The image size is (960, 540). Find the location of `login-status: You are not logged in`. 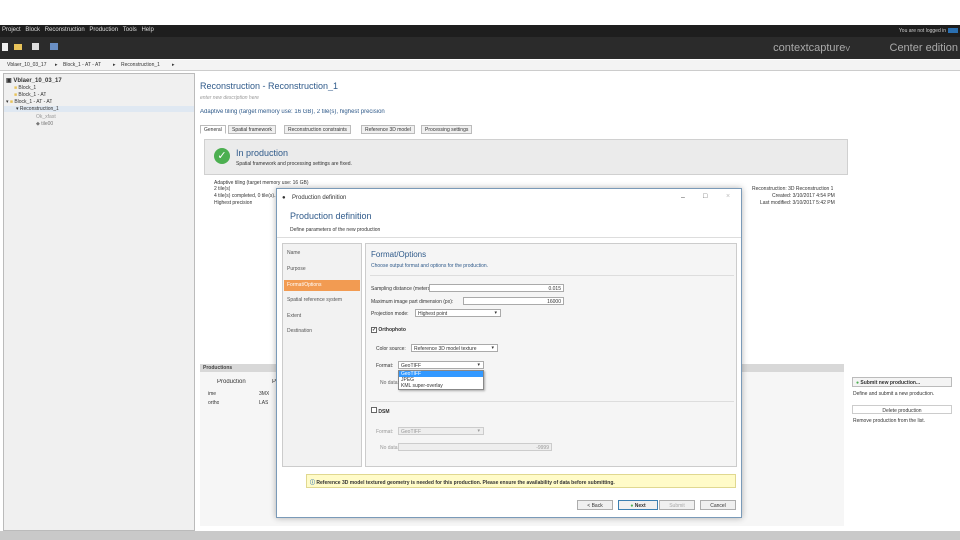

login-status: You are not logged in is located at coordinates (922, 31).